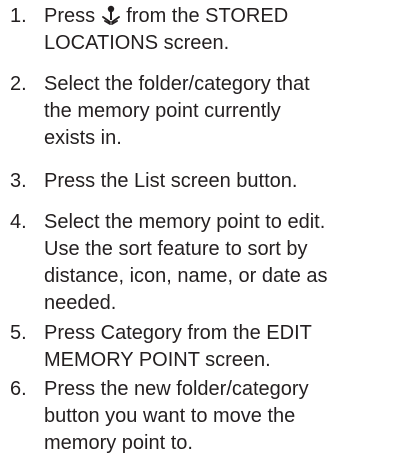 The image size is (396, 459). I want to click on step-6-line-1: Press the new folder/category, so click(176, 389).